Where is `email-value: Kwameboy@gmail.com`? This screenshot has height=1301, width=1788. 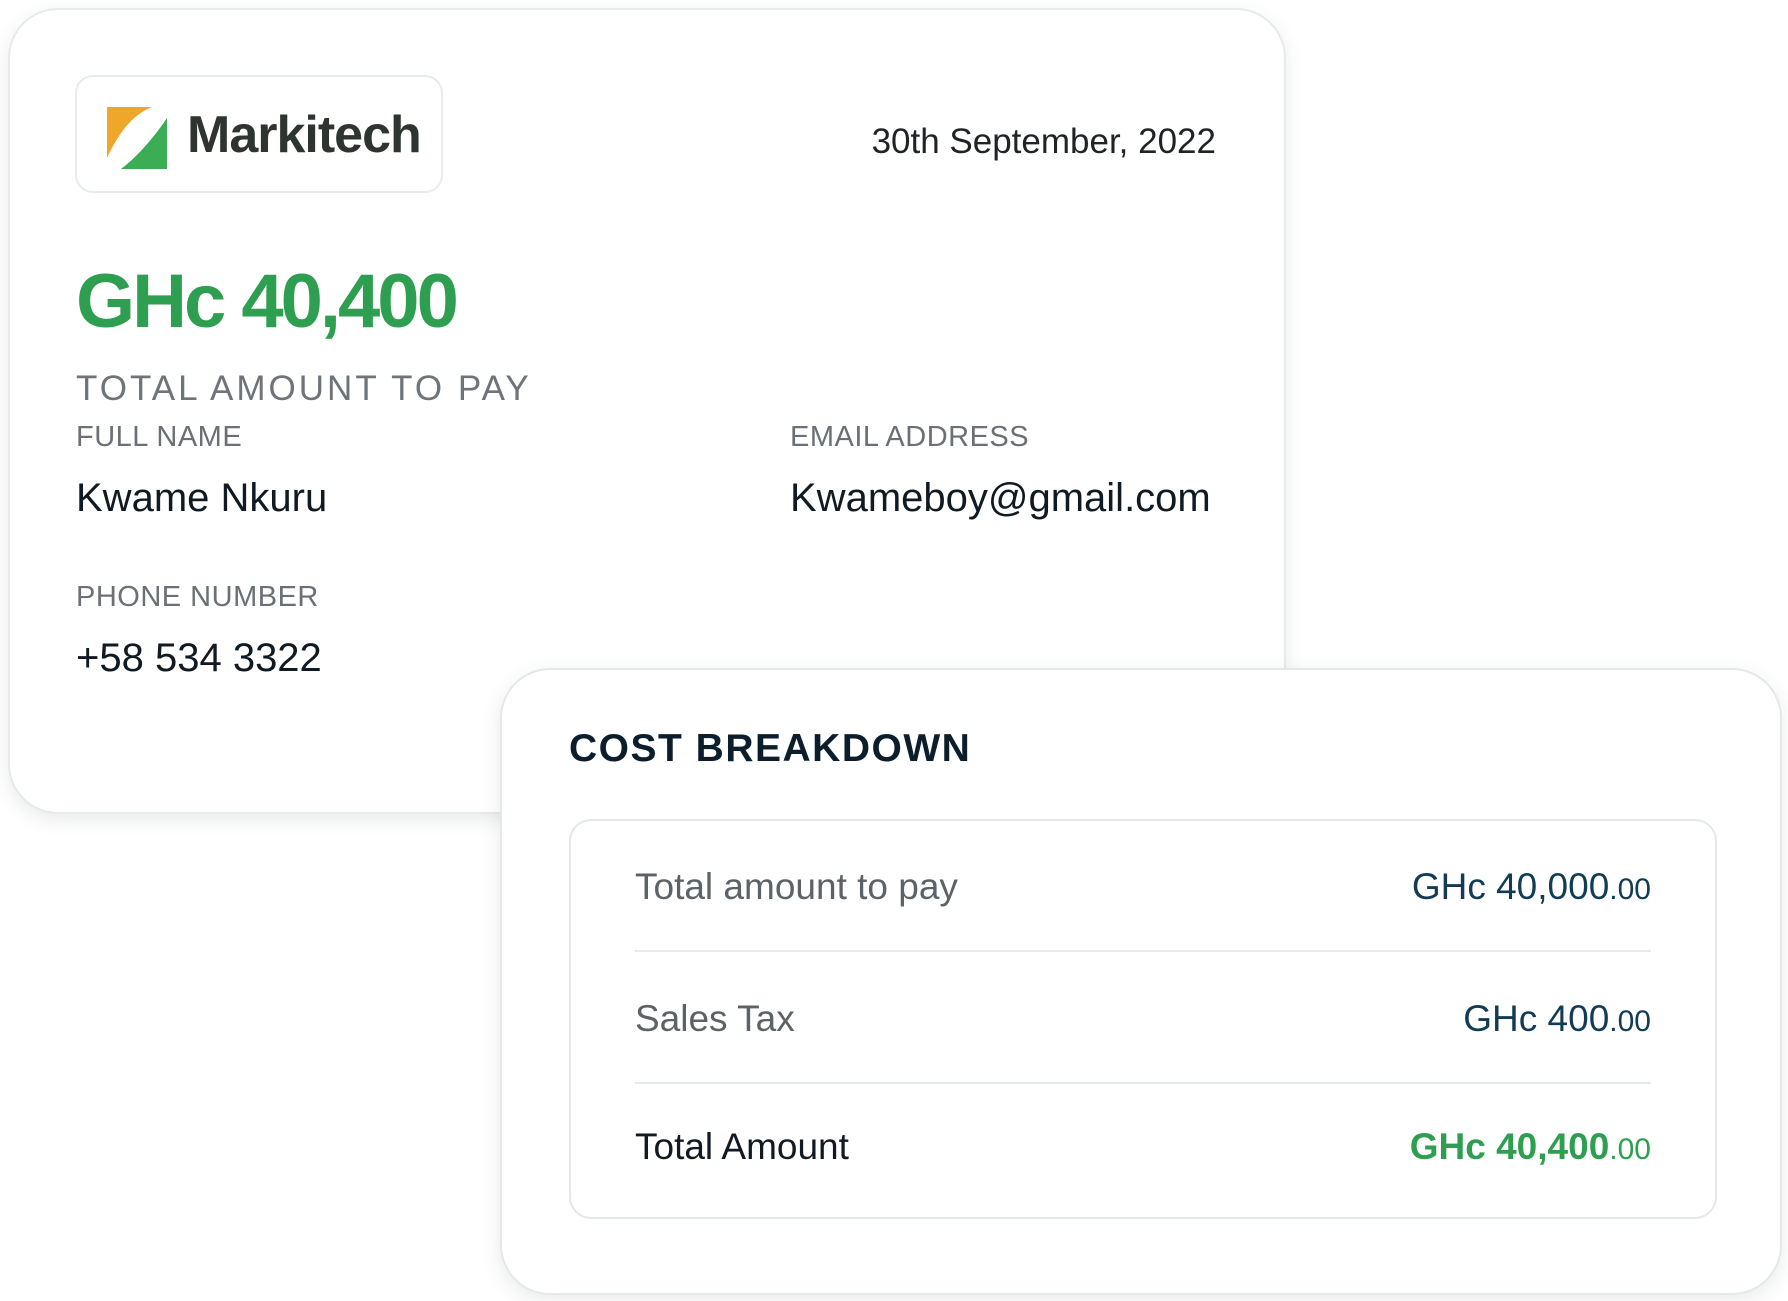
email-value: Kwameboy@gmail.com is located at coordinates (1000, 498).